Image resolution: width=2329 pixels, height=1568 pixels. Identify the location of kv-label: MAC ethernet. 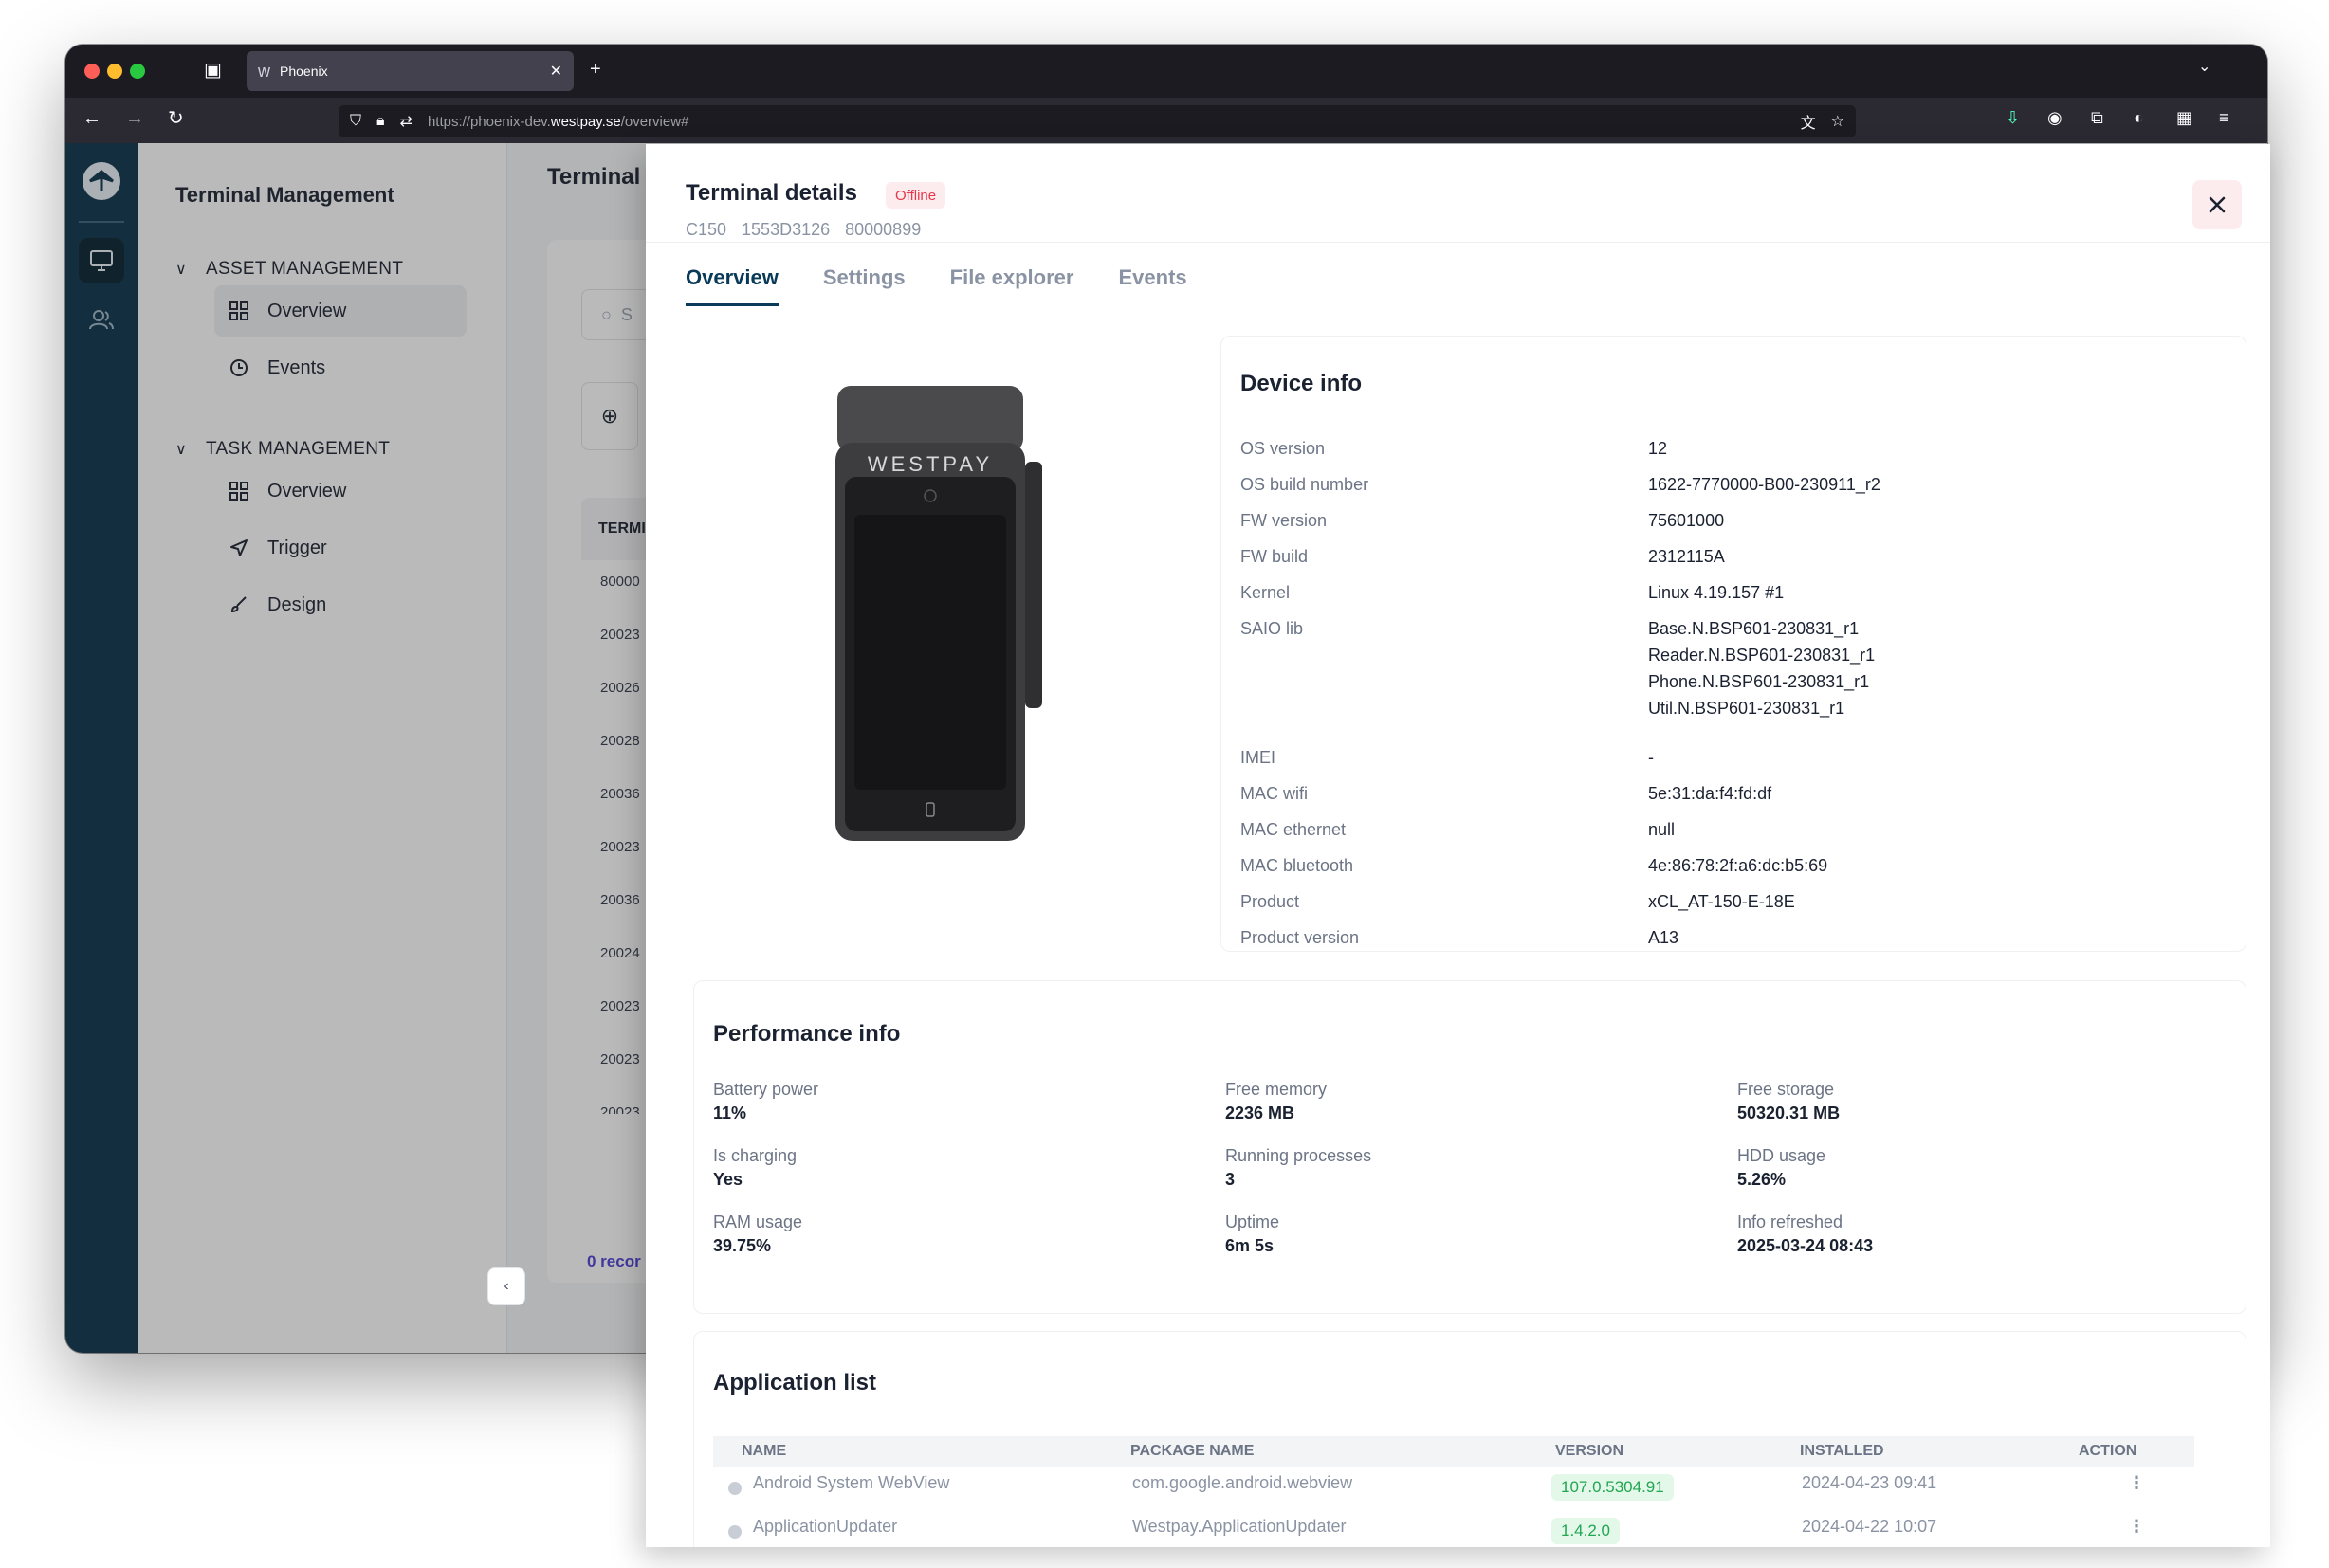
(1293, 829).